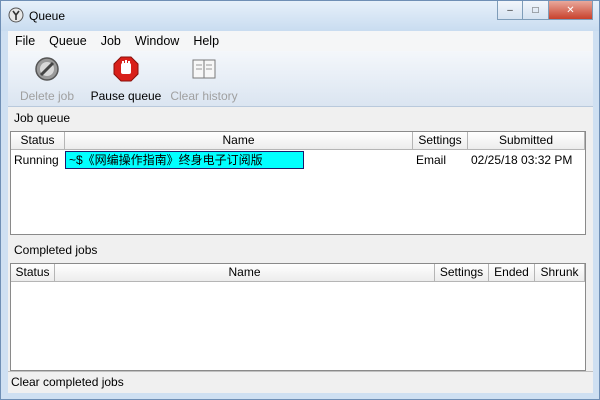 The image size is (600, 400). Describe the element at coordinates (512, 273) in the screenshot. I see `column-header-ended: Ended` at that location.